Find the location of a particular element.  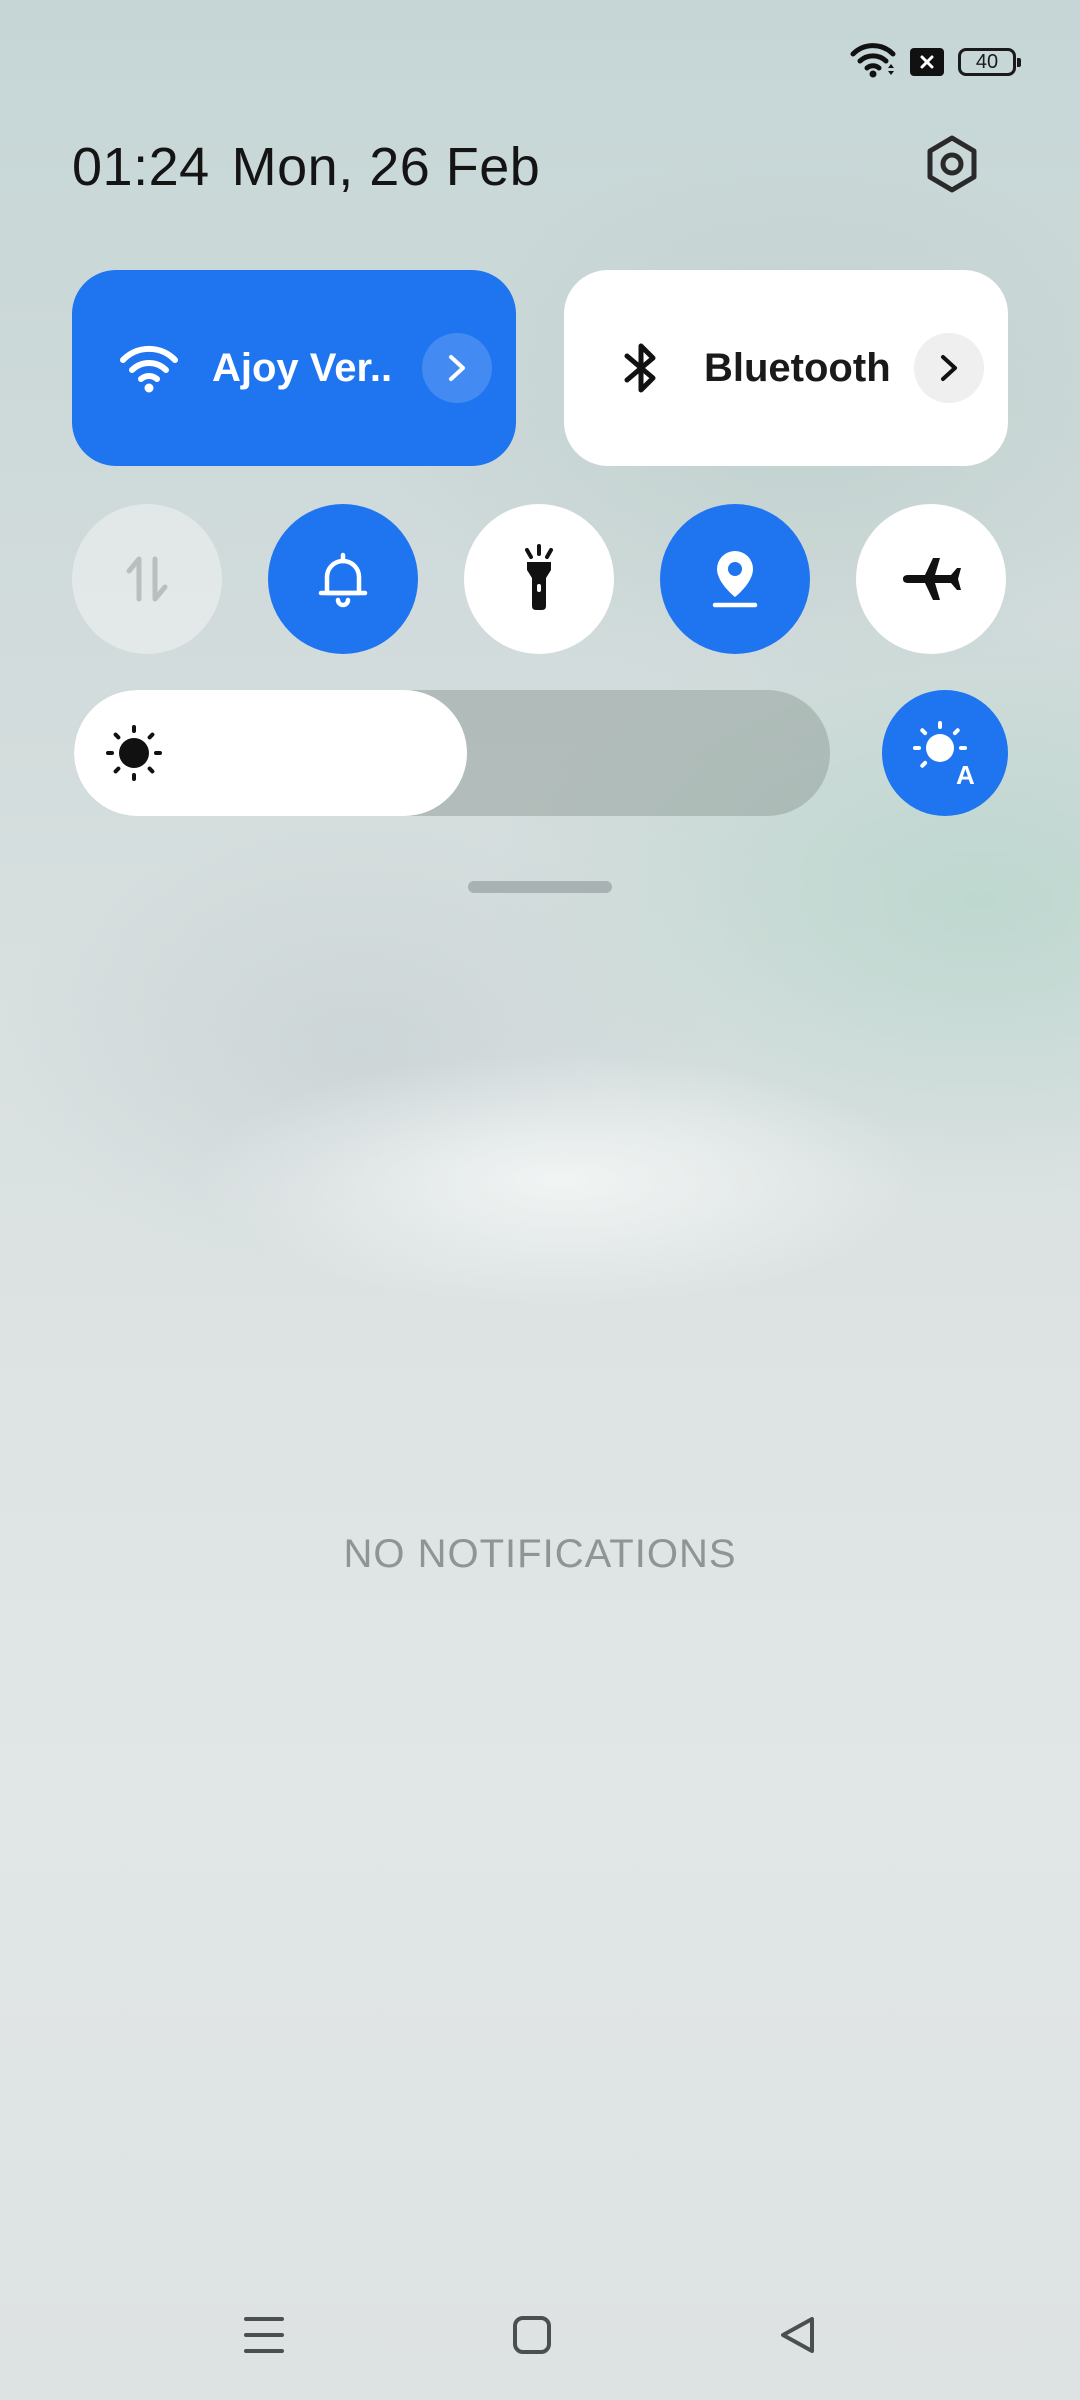

home-button is located at coordinates (532, 2335).